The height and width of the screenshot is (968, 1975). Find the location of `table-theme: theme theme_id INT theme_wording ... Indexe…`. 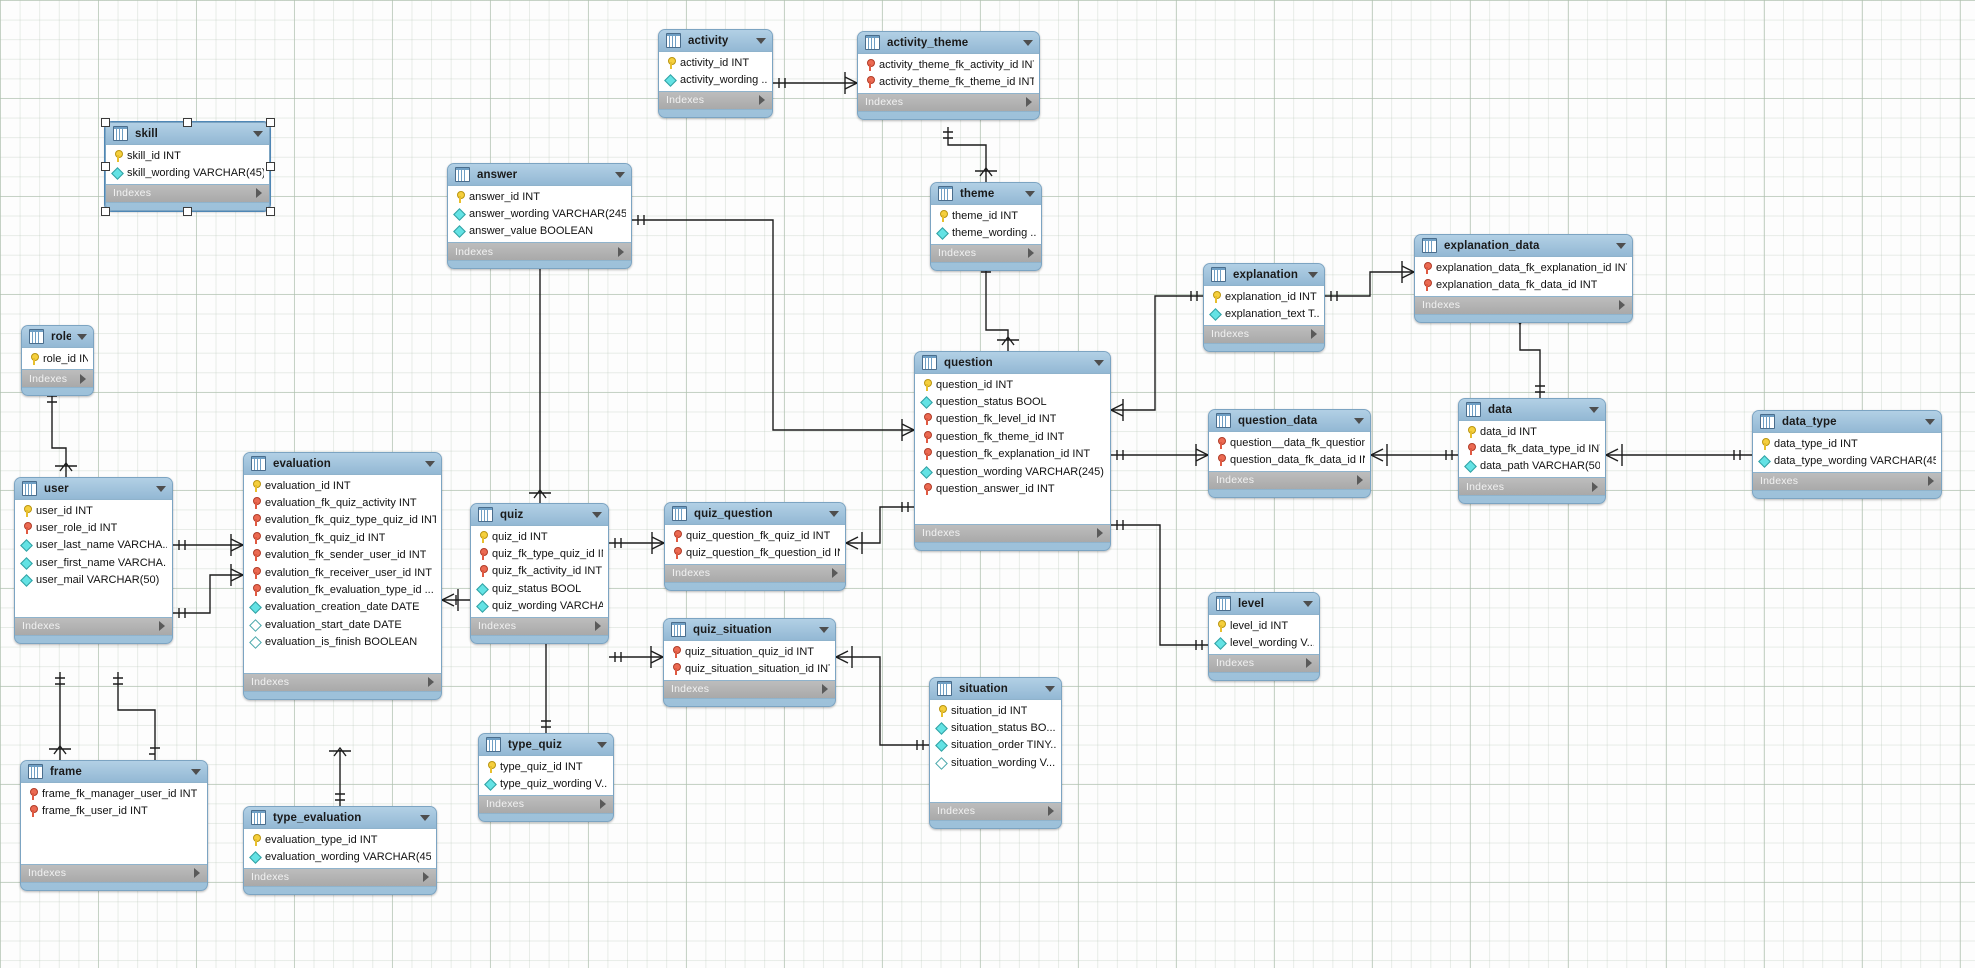

table-theme: theme theme_id INT theme_wording ... Indexe… is located at coordinates (986, 226).